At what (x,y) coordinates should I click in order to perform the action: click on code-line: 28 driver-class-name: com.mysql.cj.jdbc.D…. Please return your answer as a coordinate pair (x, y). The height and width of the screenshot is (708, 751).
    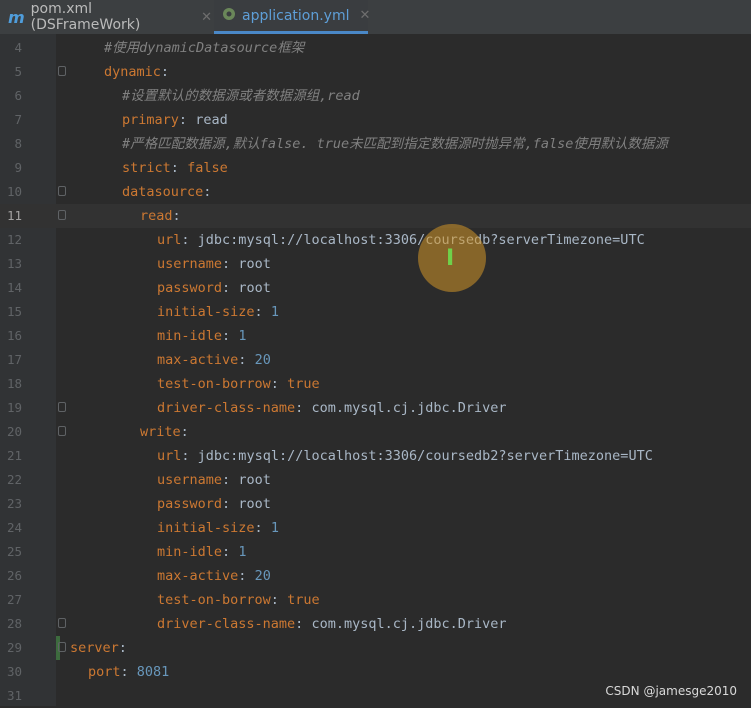
    Looking at the image, I should click on (375, 624).